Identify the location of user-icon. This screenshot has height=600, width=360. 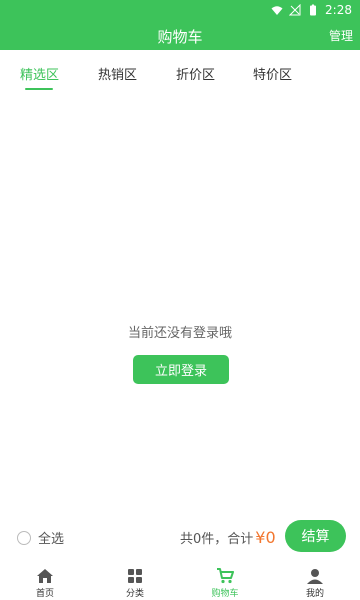
(315, 576).